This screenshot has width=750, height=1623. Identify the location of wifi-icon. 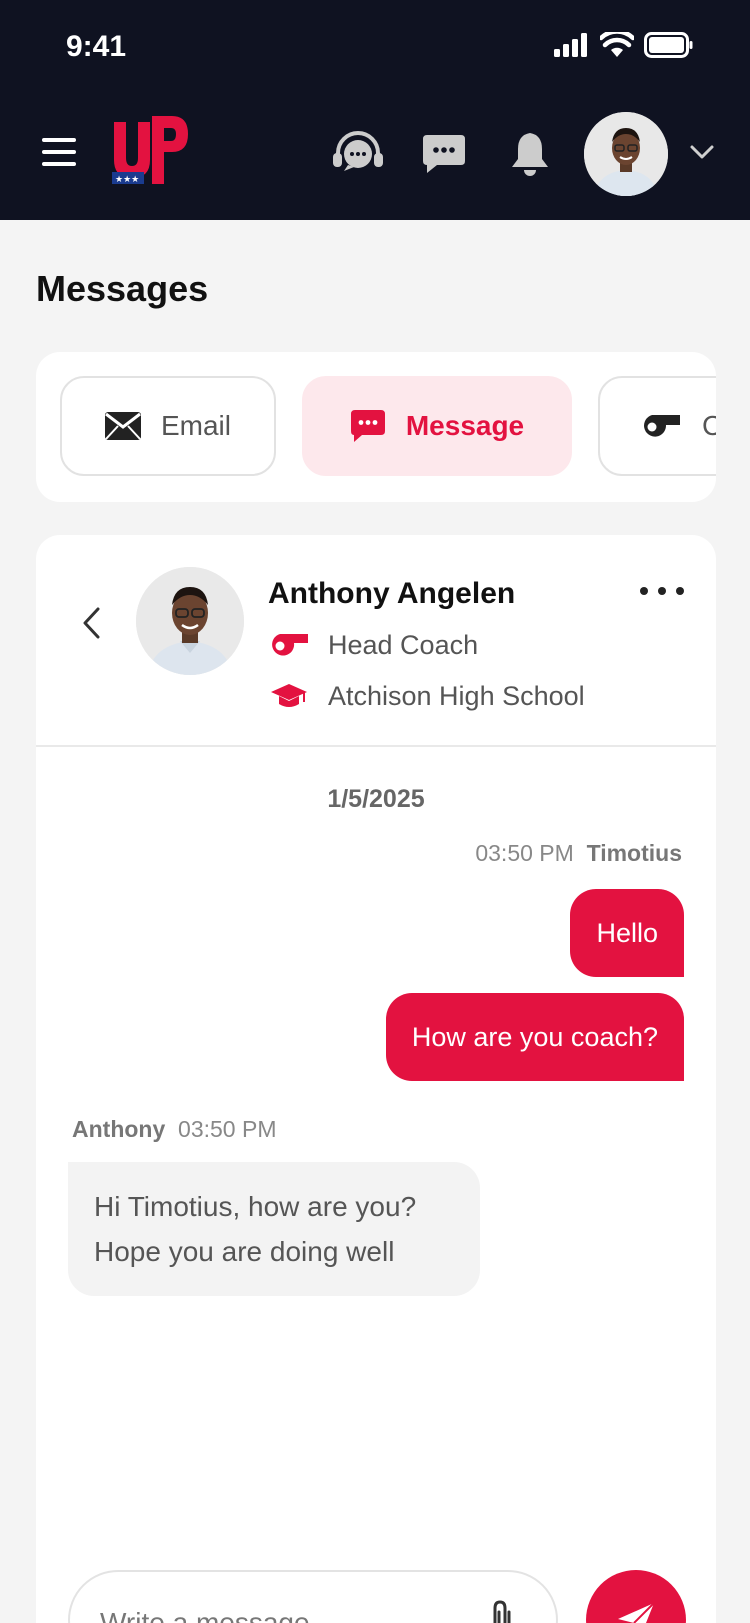
(617, 44).